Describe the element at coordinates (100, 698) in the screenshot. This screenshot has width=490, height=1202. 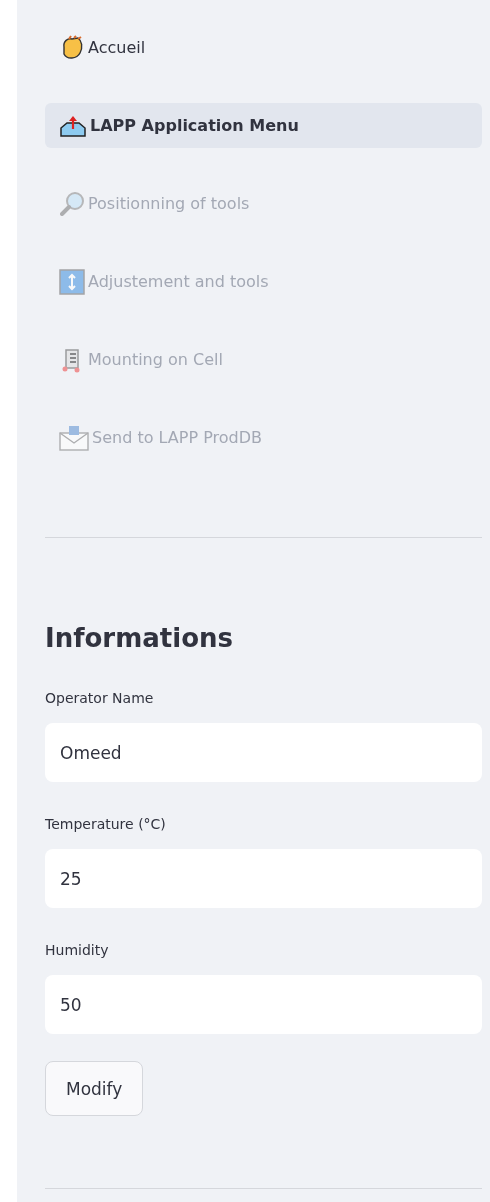
I see `field-label: Operator Name` at that location.